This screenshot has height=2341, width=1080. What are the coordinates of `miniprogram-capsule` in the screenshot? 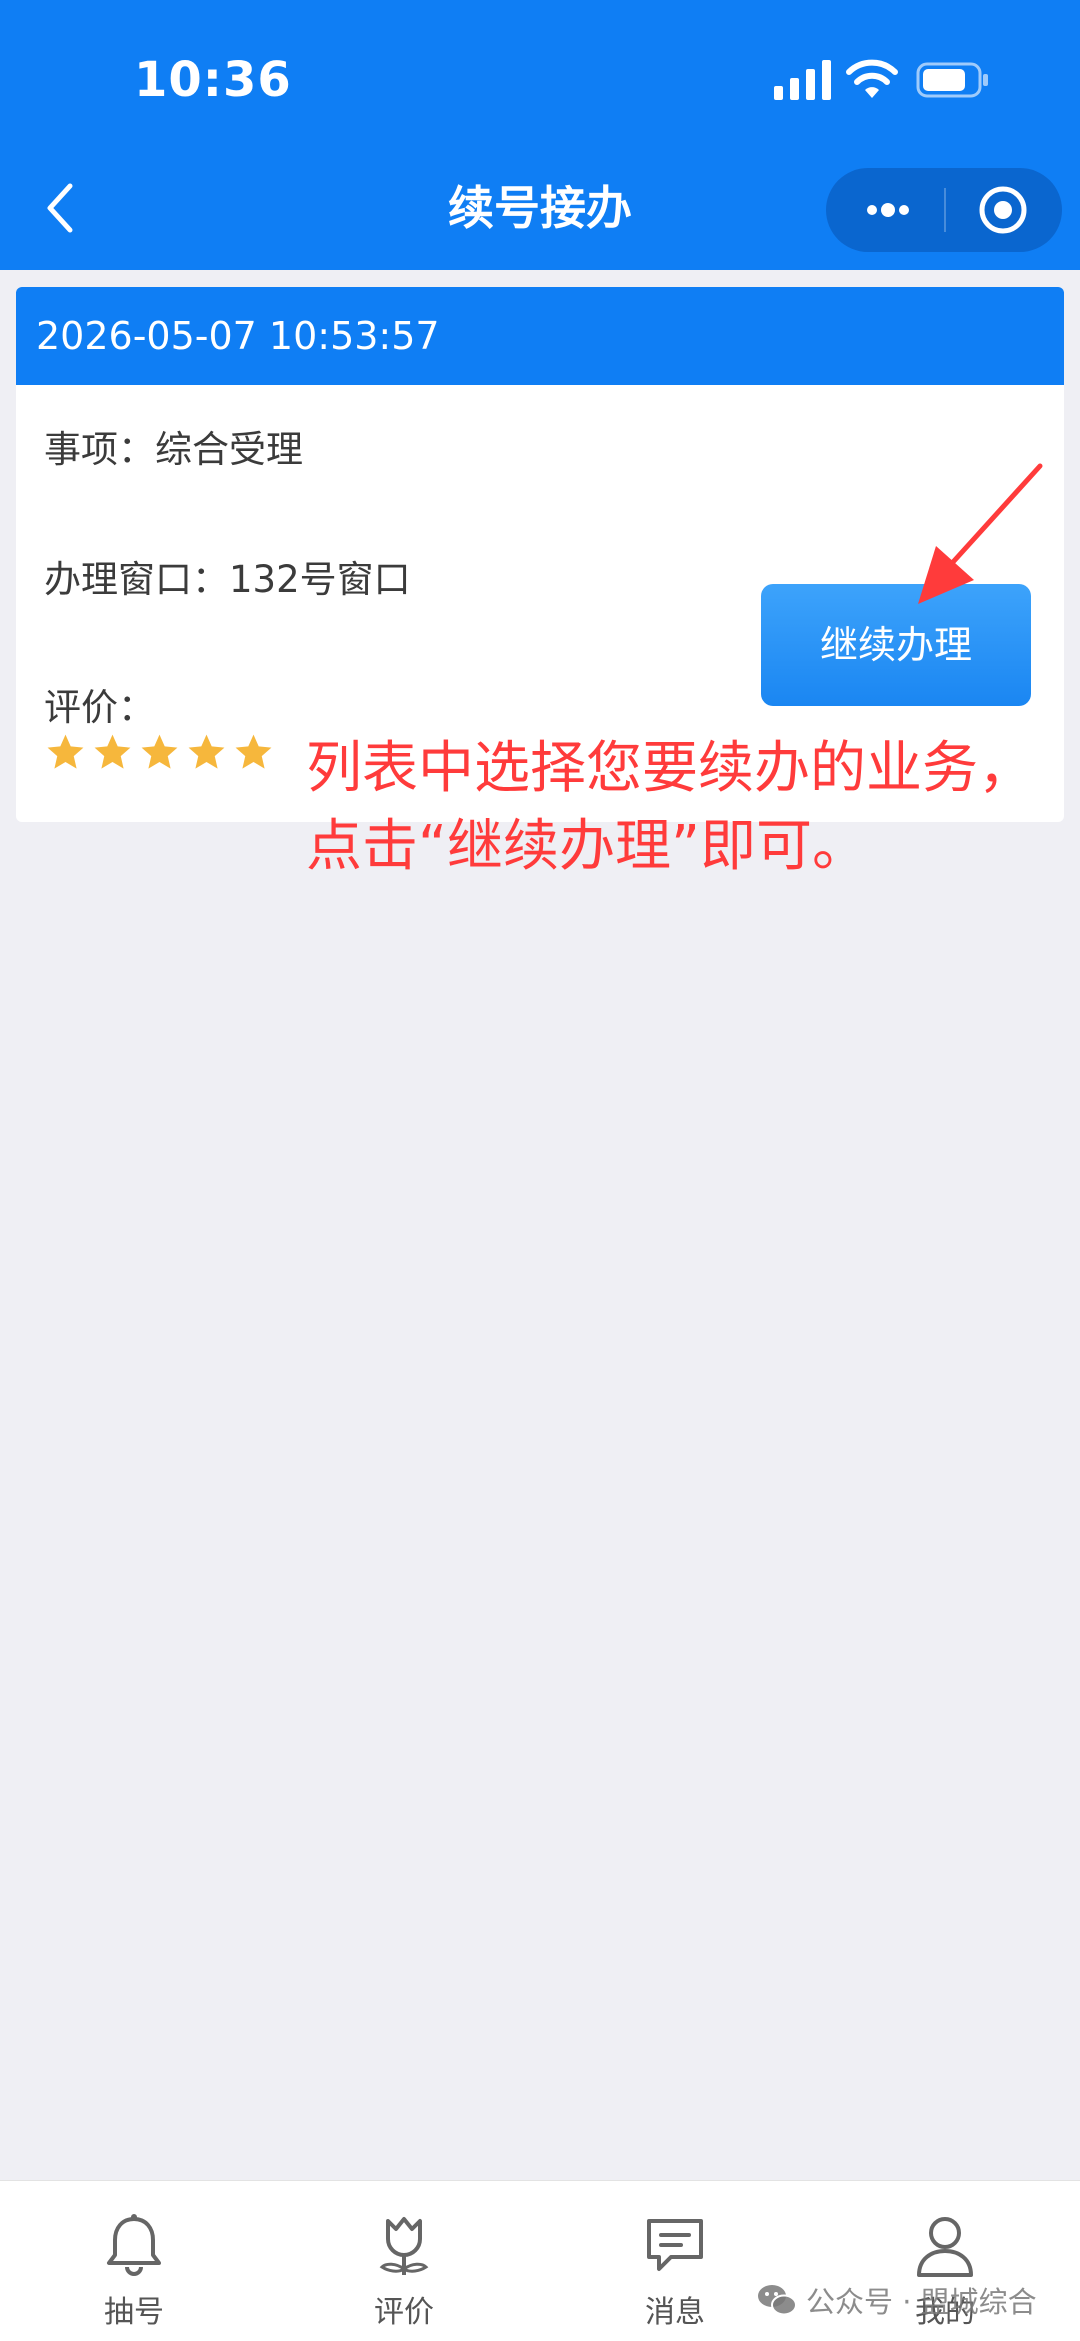 It's located at (944, 210).